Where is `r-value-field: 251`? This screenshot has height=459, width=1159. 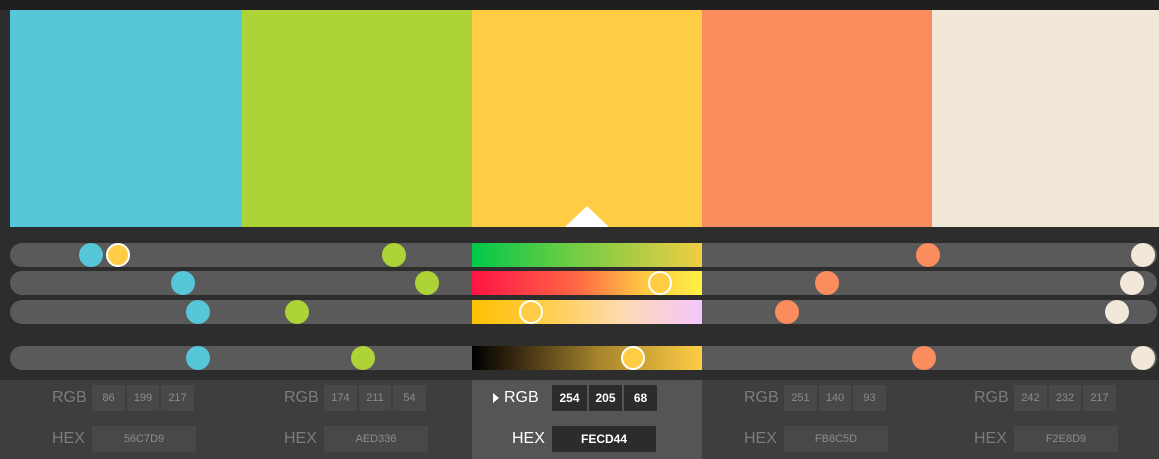
r-value-field: 251 is located at coordinates (800, 398).